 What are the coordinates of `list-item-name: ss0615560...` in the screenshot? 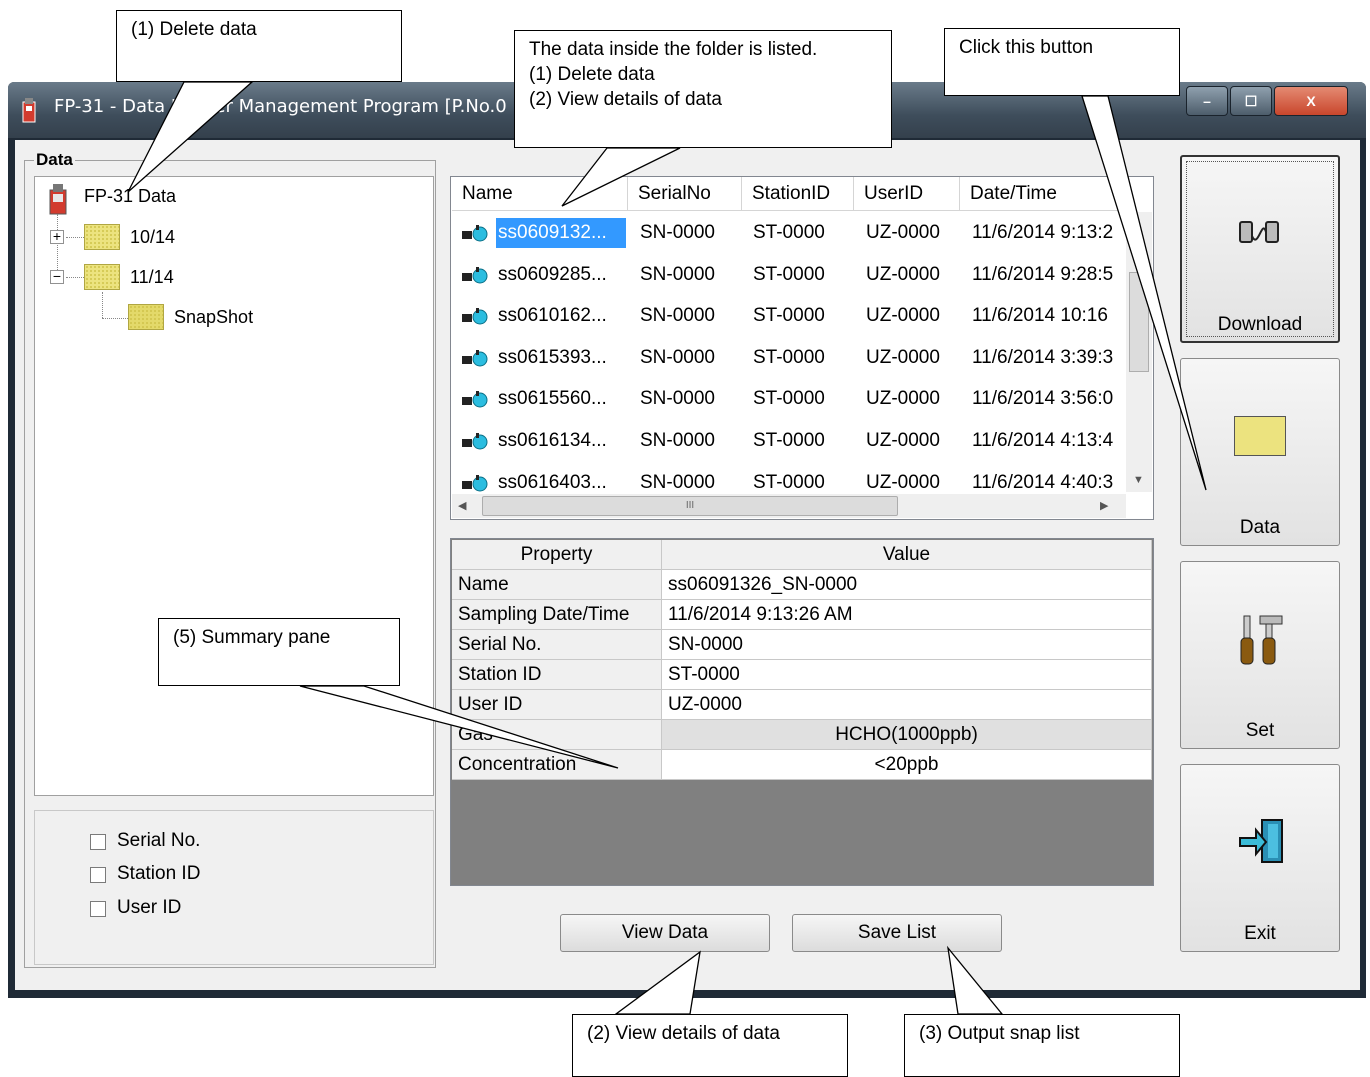 It's located at (563, 399).